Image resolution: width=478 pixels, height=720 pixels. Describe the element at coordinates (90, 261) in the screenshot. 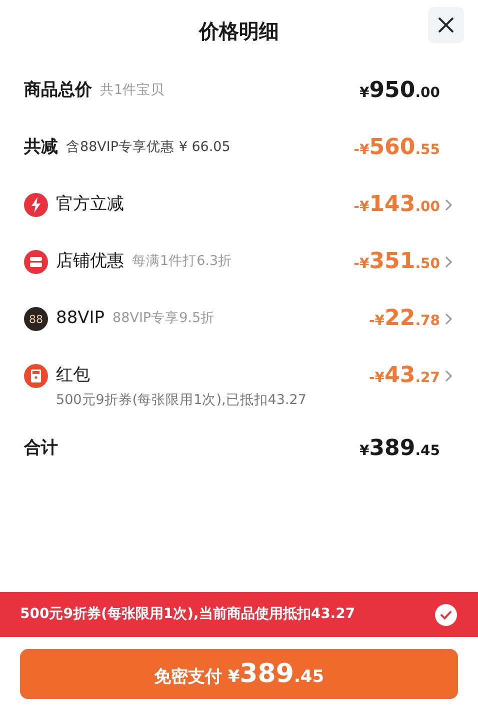

I see `row-label: 店铺优惠` at that location.